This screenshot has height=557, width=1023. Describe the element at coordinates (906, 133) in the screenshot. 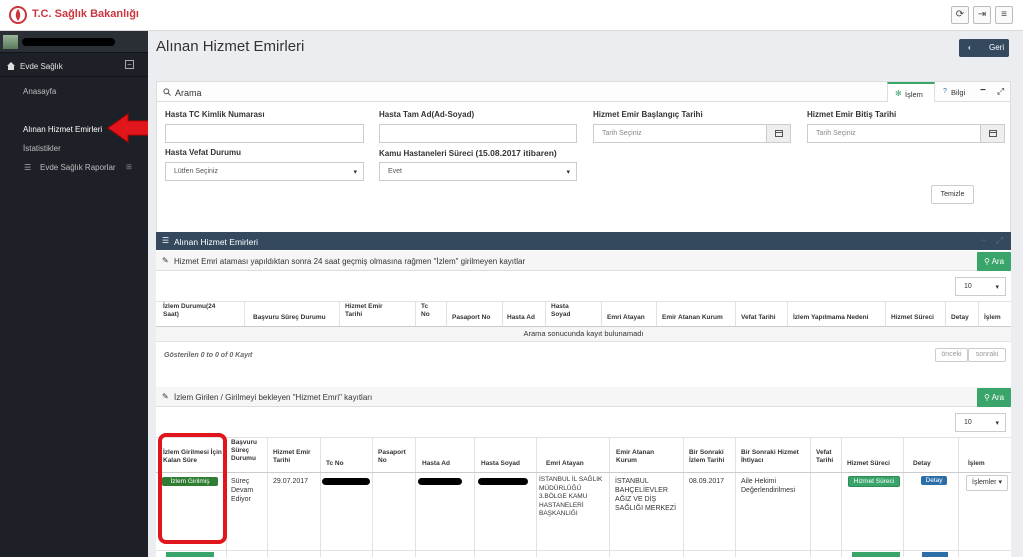

I see `end-date-input: Tarih Seçiniz` at that location.